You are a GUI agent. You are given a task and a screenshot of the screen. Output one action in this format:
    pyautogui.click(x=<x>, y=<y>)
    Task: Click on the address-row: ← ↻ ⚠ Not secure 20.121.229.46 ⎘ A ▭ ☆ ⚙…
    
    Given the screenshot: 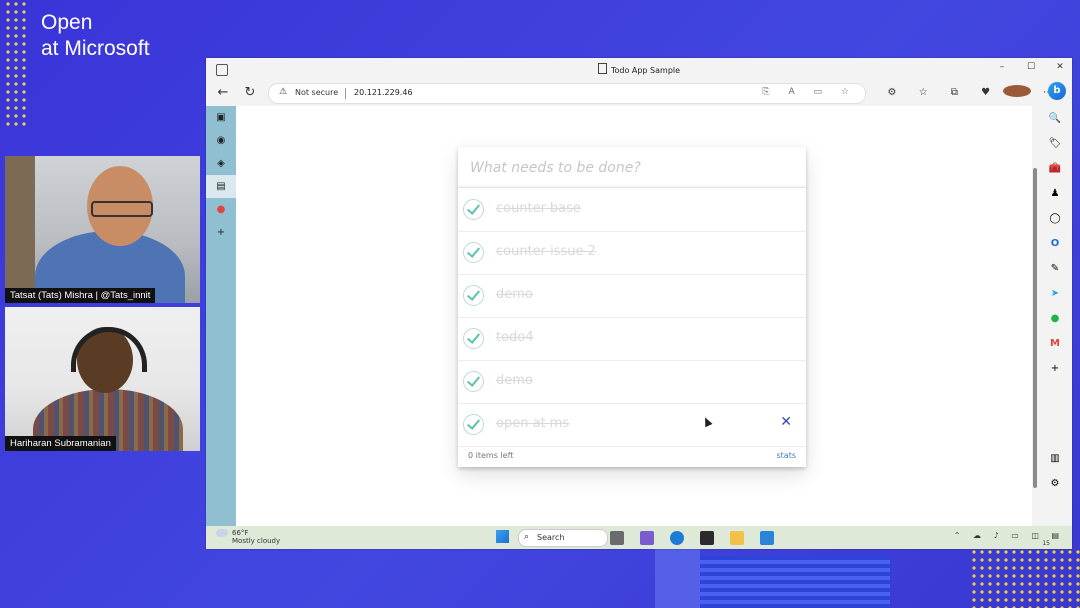 What is the action you would take?
    pyautogui.click(x=639, y=93)
    